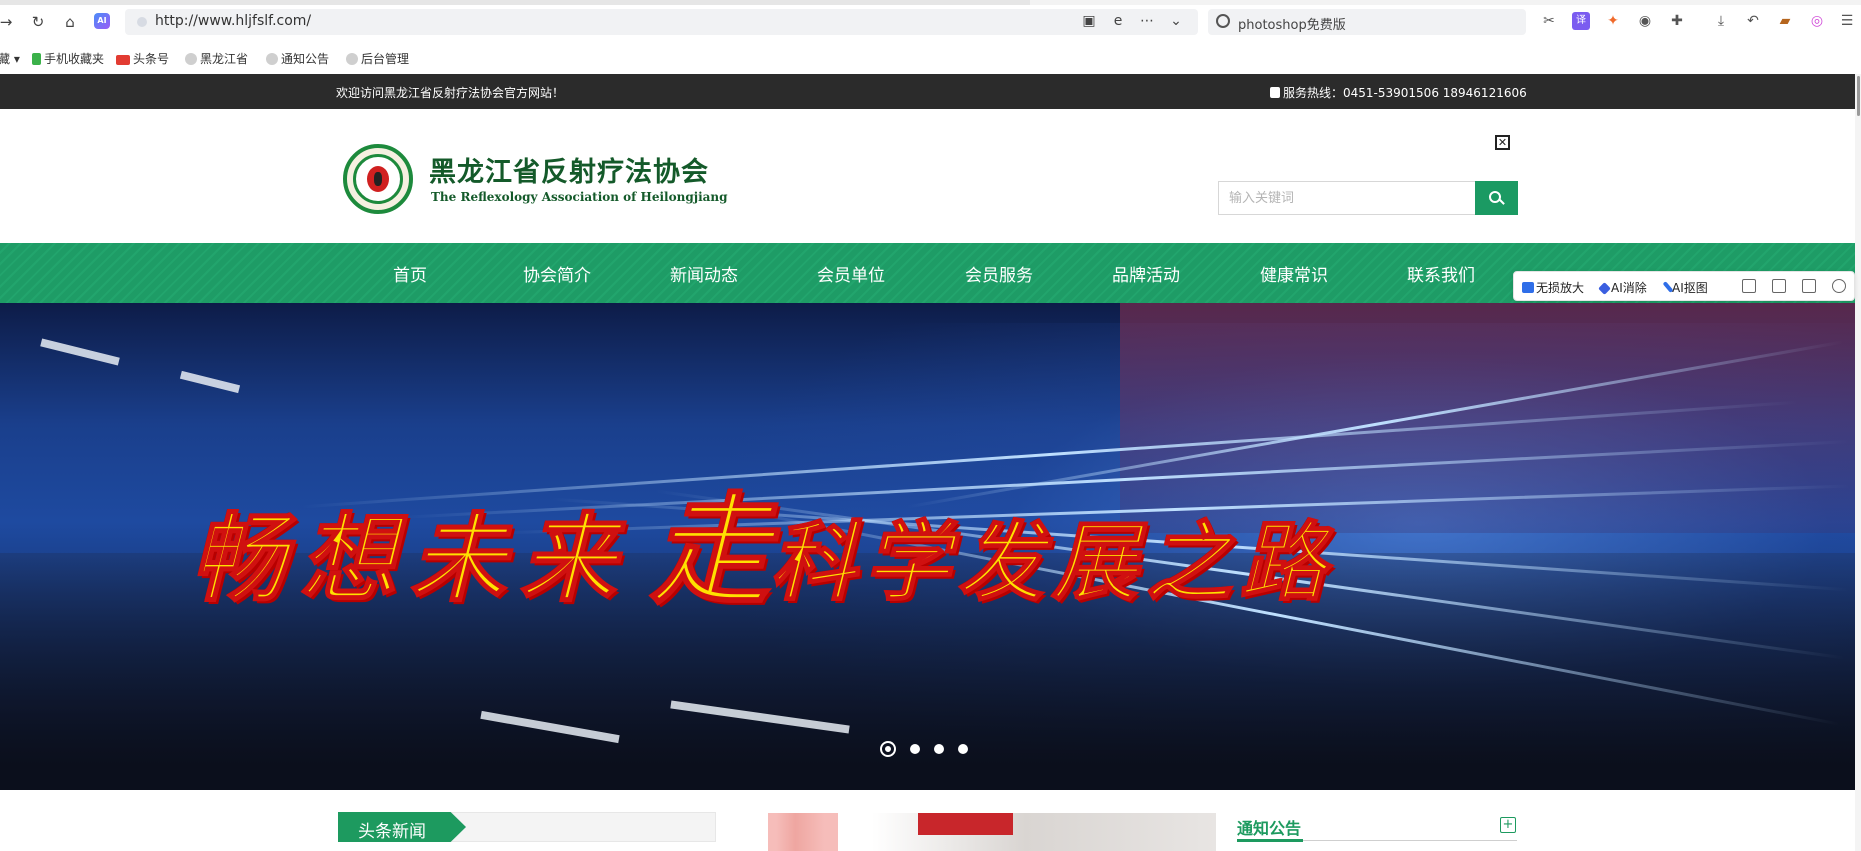 The height and width of the screenshot is (851, 1861). I want to click on tab-strip-gap, so click(1445, 2).